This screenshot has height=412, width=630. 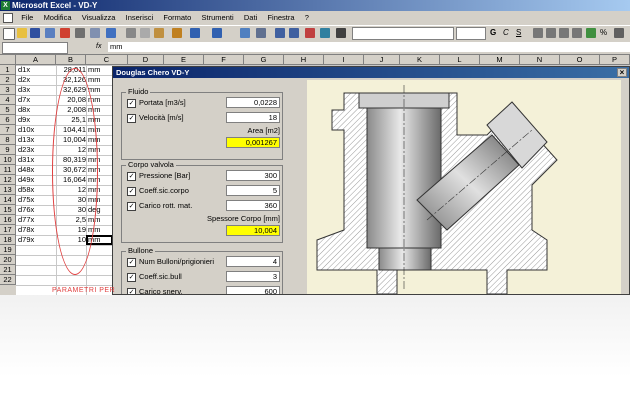 I want to click on close-icon: ×, so click(x=622, y=72).